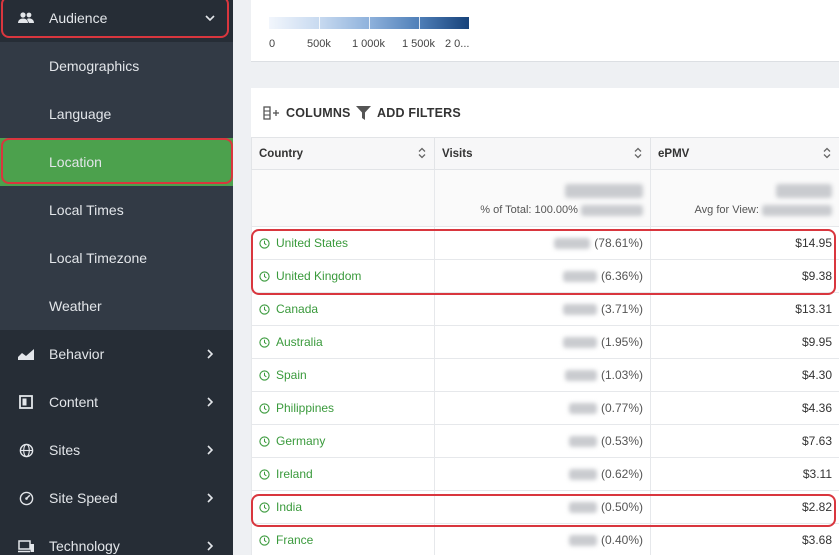 This screenshot has width=839, height=555. Describe the element at coordinates (545, 507) in the screenshot. I see `table-row: India (0.50%) $2.82` at that location.